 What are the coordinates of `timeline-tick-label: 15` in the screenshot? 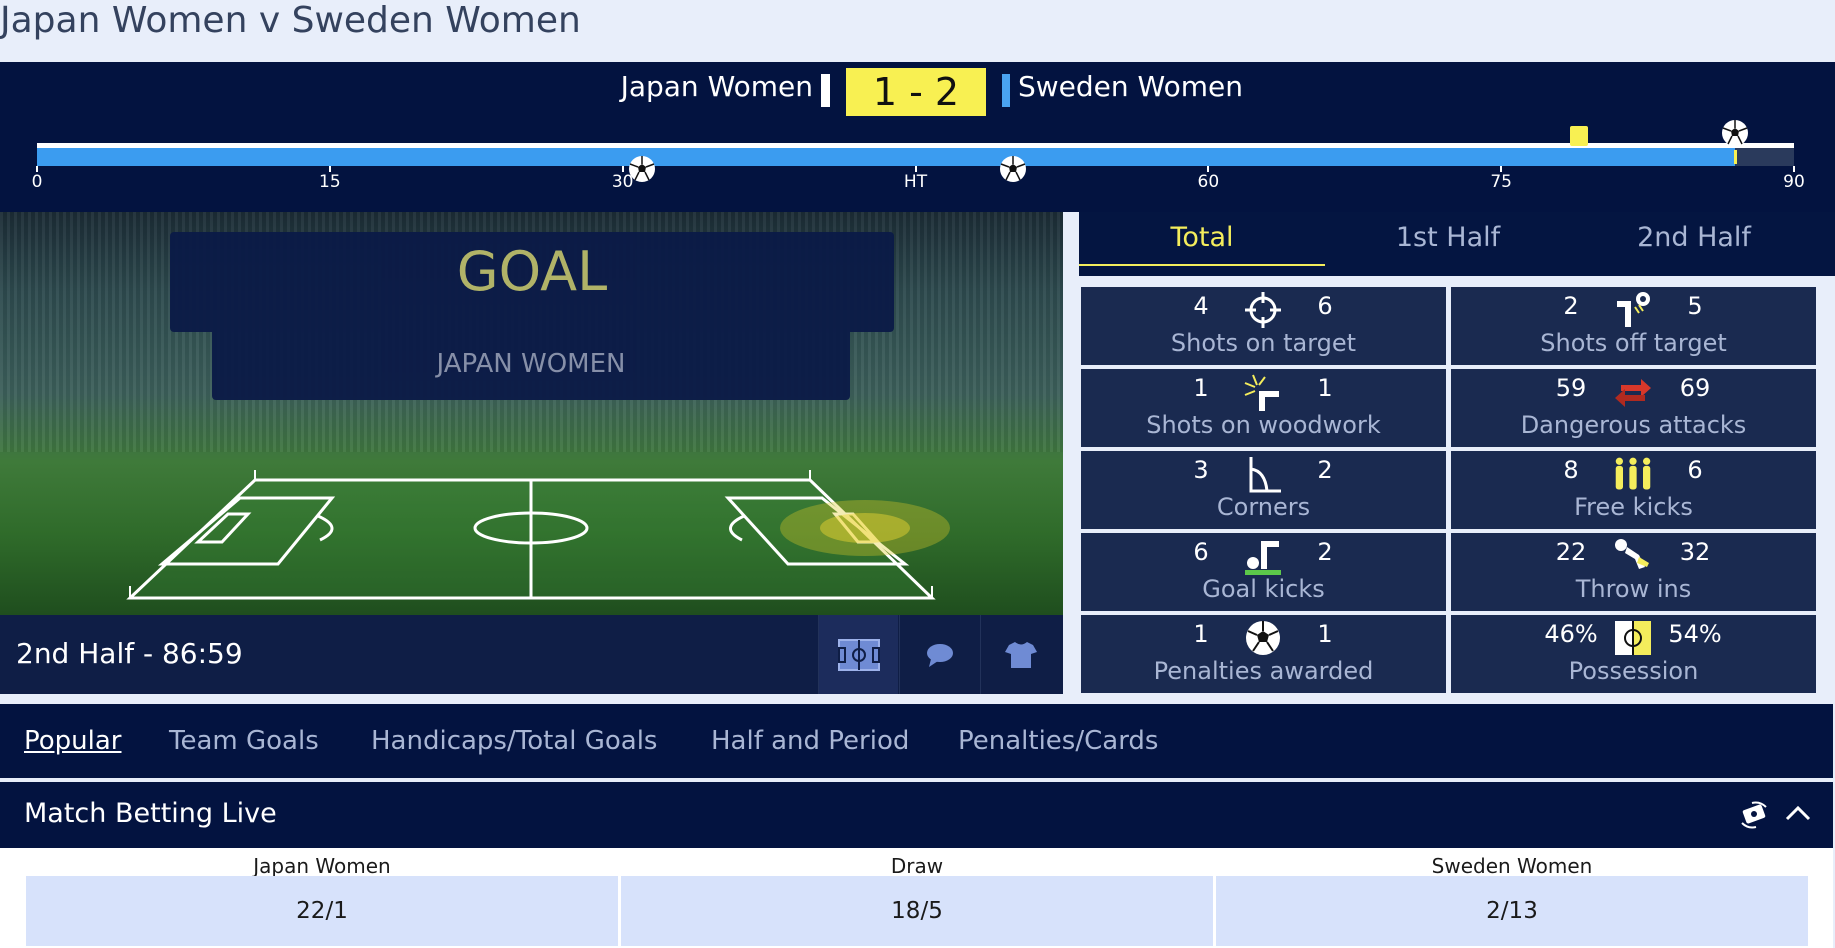 It's located at (330, 182).